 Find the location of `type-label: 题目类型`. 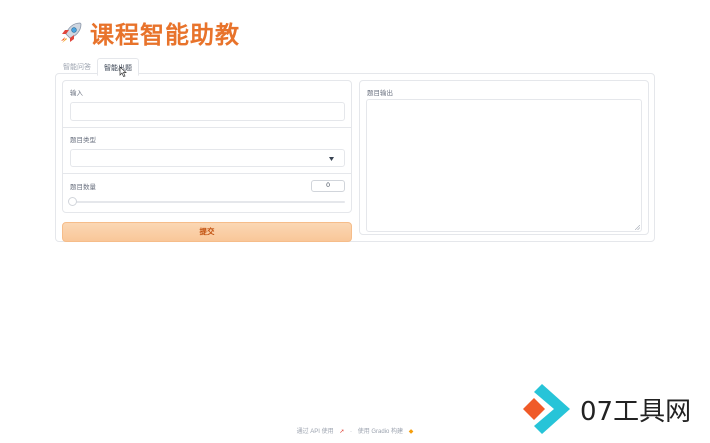

type-label: 题目类型 is located at coordinates (83, 140).